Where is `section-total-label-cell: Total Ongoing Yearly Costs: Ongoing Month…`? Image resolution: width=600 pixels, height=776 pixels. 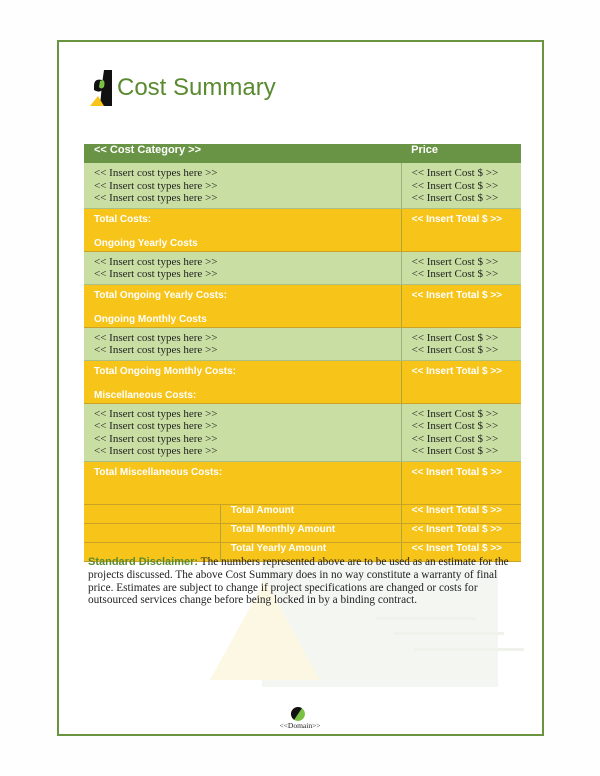 section-total-label-cell: Total Ongoing Yearly Costs: Ongoing Month… is located at coordinates (243, 306).